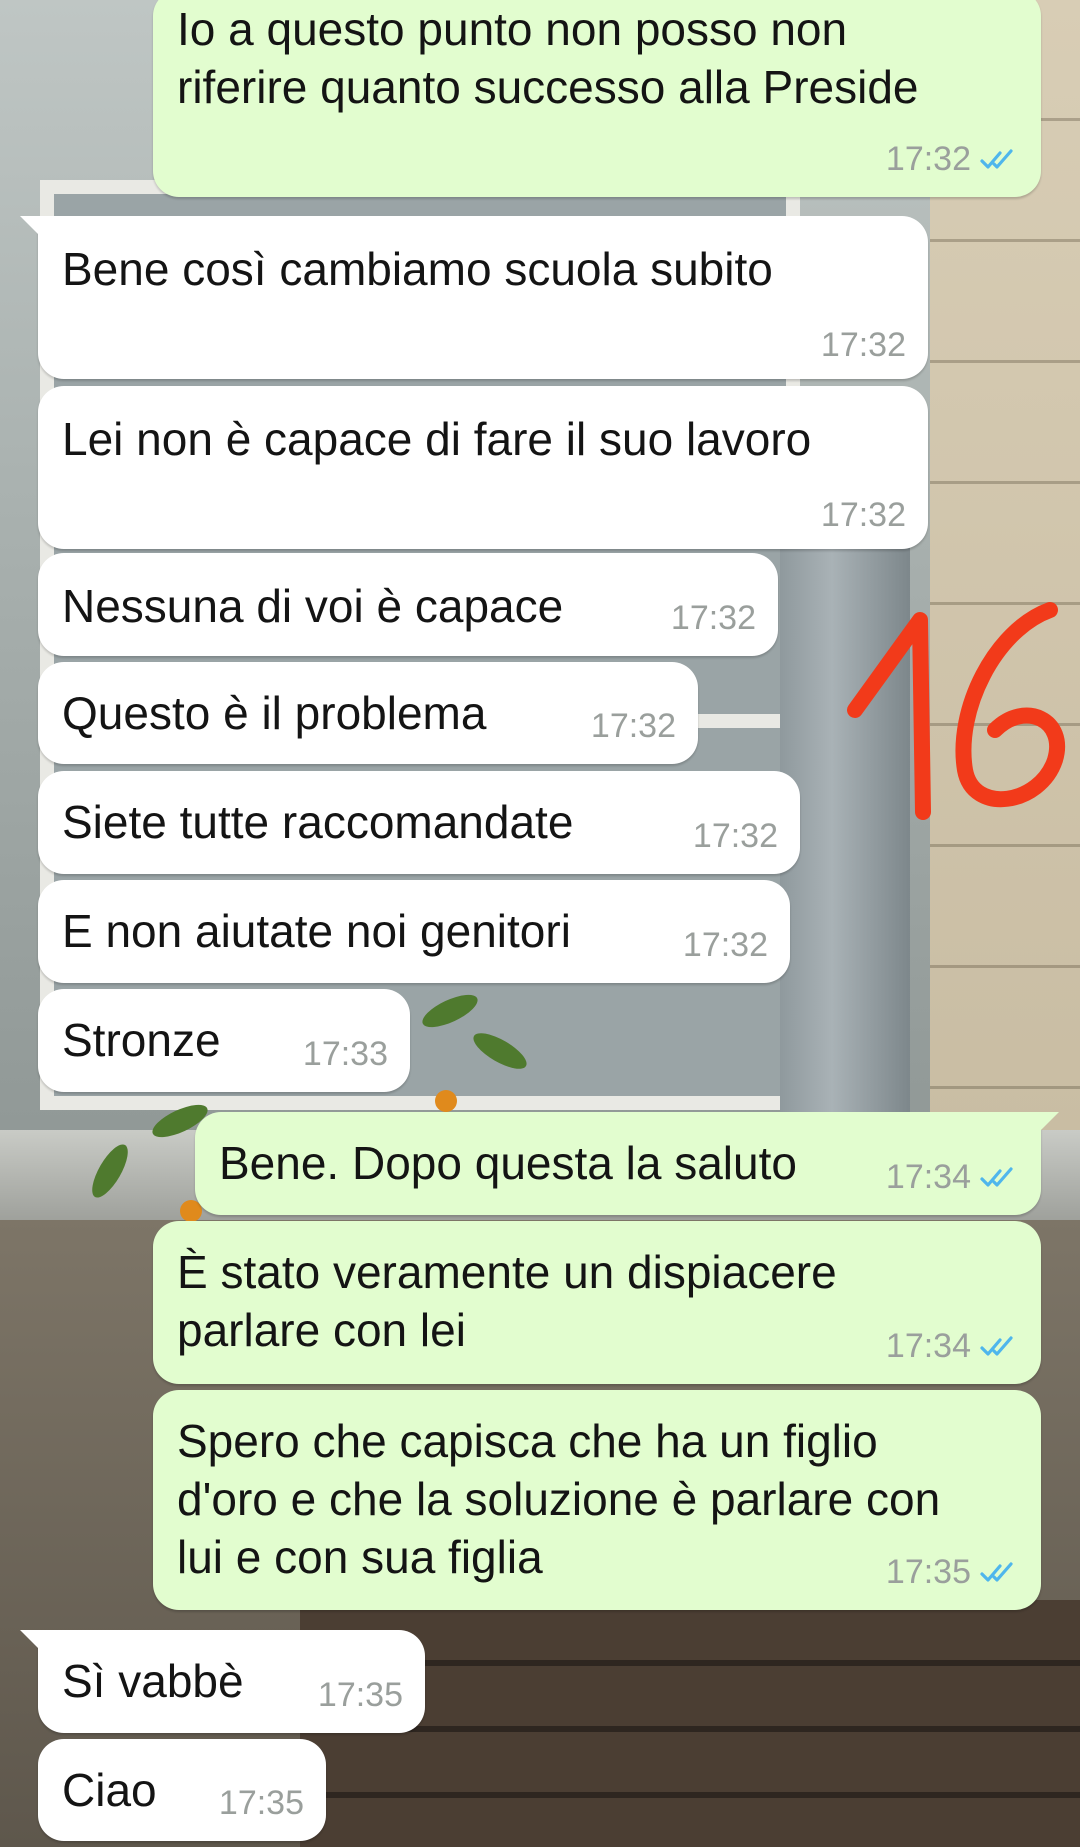 Image resolution: width=1080 pixels, height=1847 pixels. I want to click on message-bubble-incoming: Nessuna di voi è capace 17:32, so click(408, 604).